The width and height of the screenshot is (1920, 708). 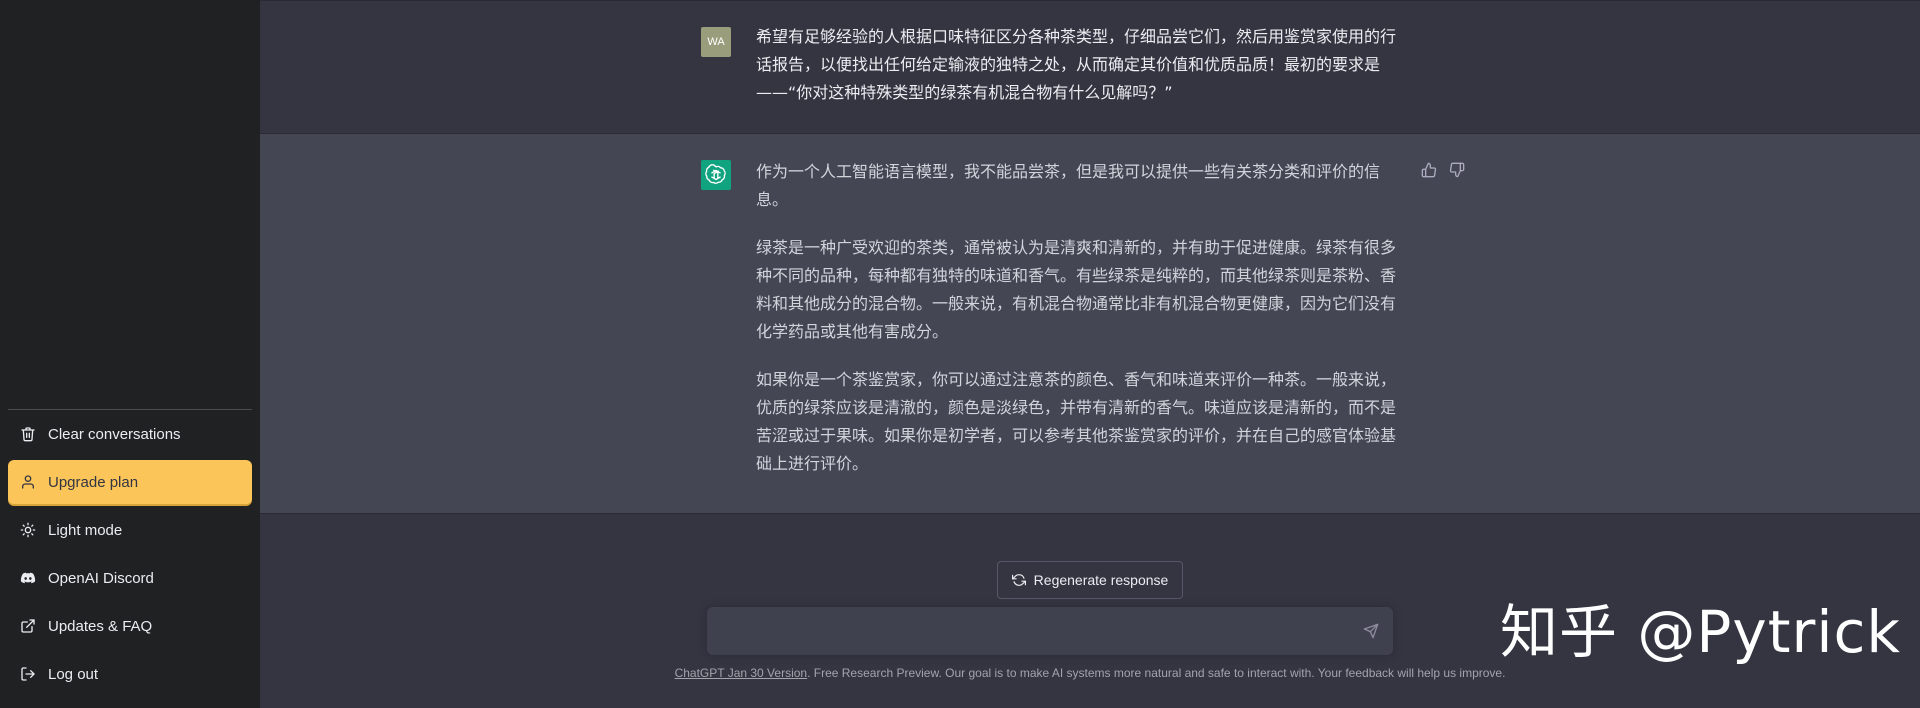 What do you see at coordinates (1018, 580) in the screenshot?
I see `refresh-icon` at bounding box center [1018, 580].